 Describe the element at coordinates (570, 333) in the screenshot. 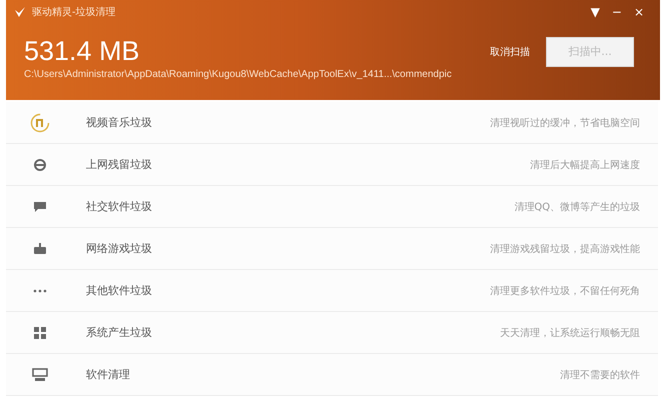

I see `category-description: 天天清理，让系统运行顺畅无阻` at that location.